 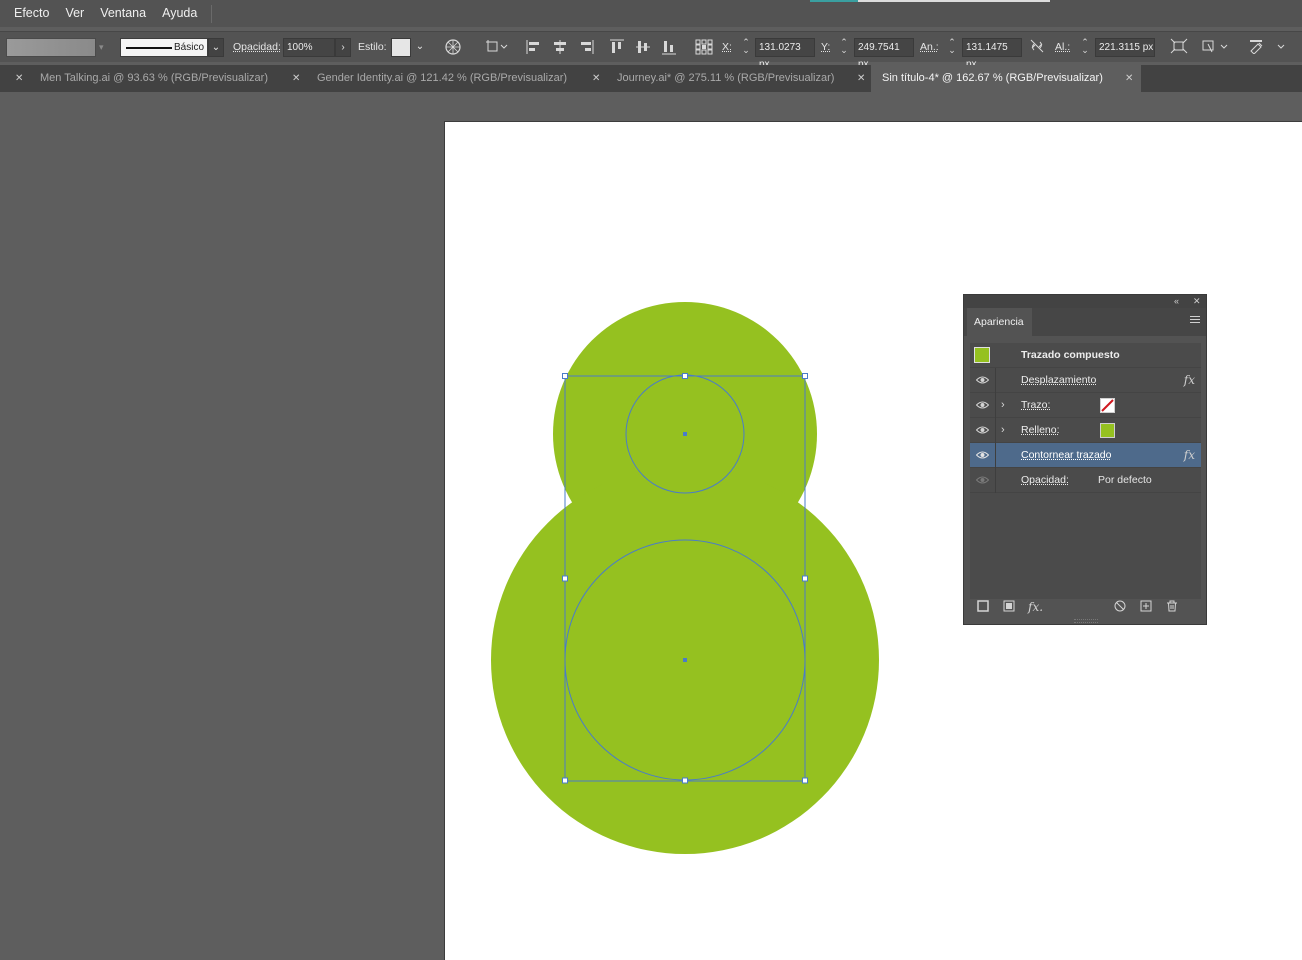 I want to click on add-effect-icon: fx., so click(x=1035, y=607).